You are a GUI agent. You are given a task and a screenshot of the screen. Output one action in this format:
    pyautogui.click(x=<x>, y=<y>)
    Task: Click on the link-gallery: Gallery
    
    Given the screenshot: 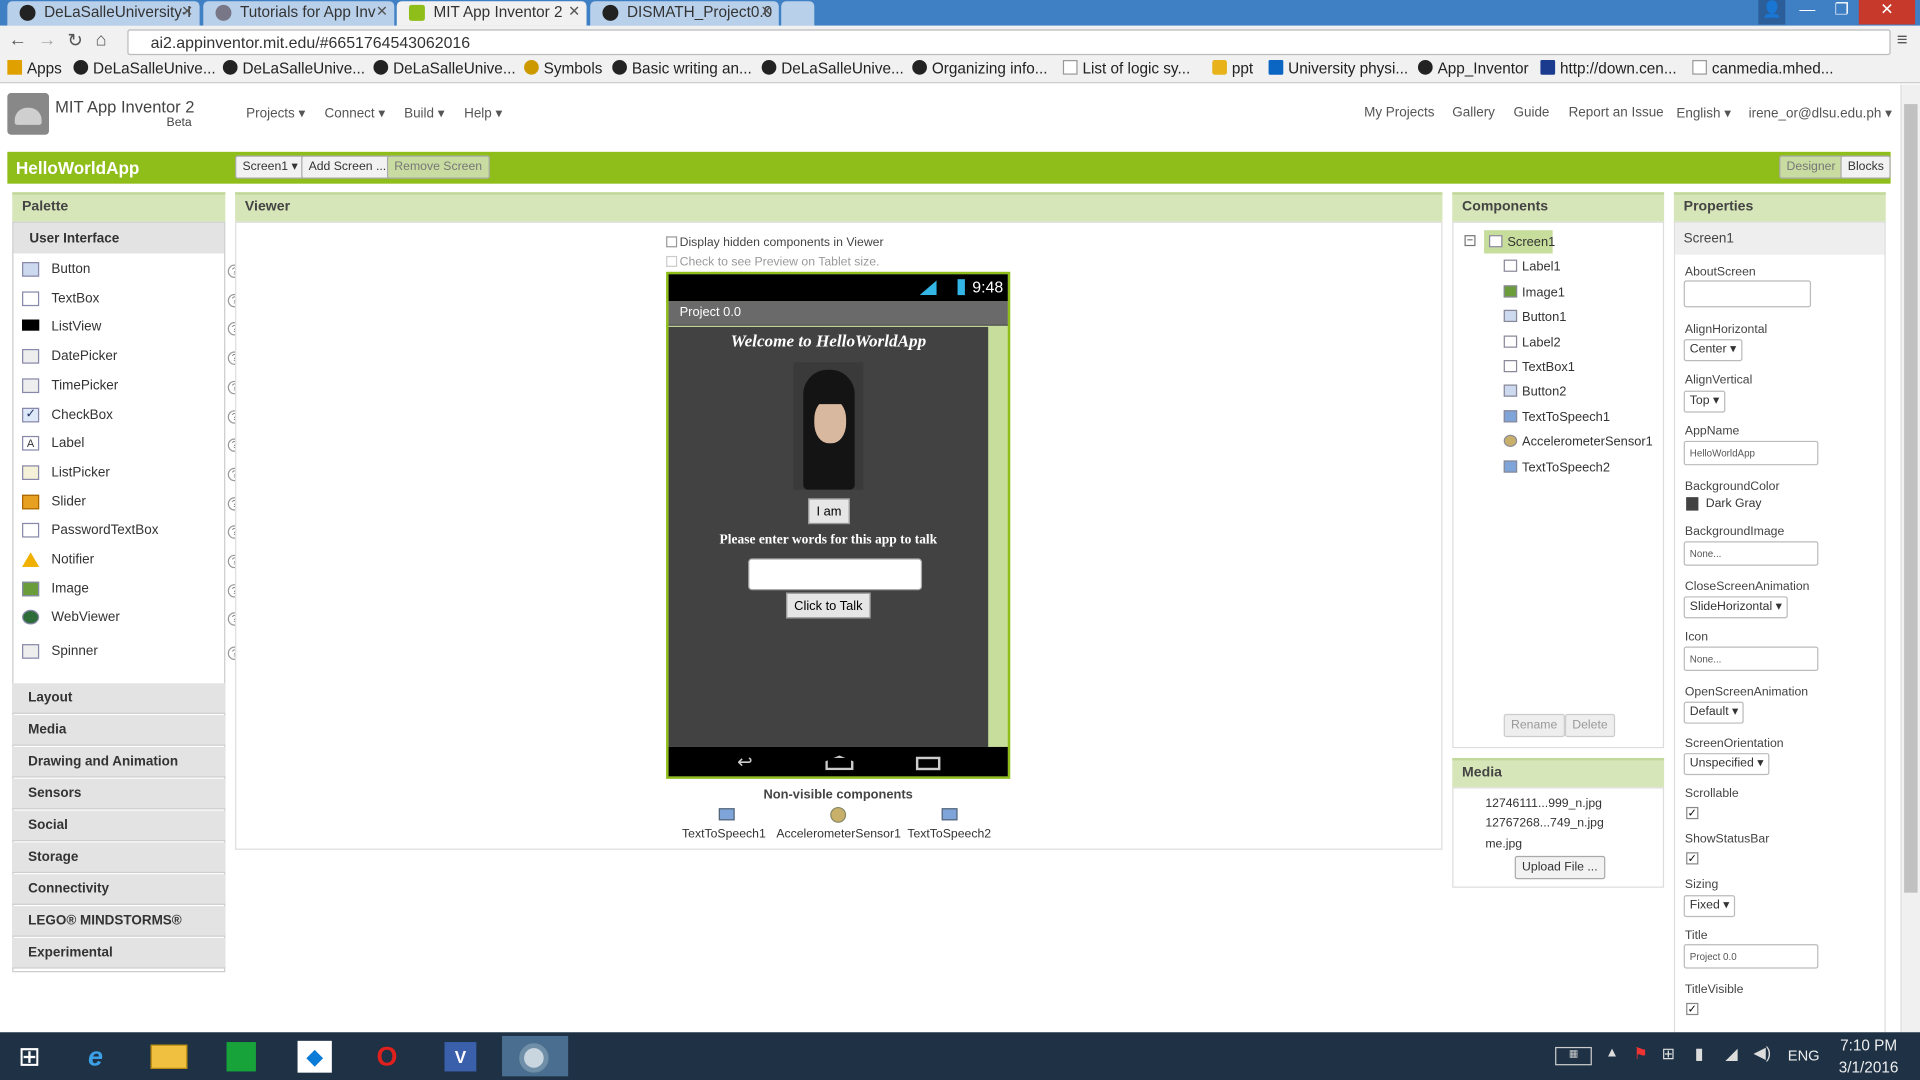 What is the action you would take?
    pyautogui.click(x=1473, y=112)
    